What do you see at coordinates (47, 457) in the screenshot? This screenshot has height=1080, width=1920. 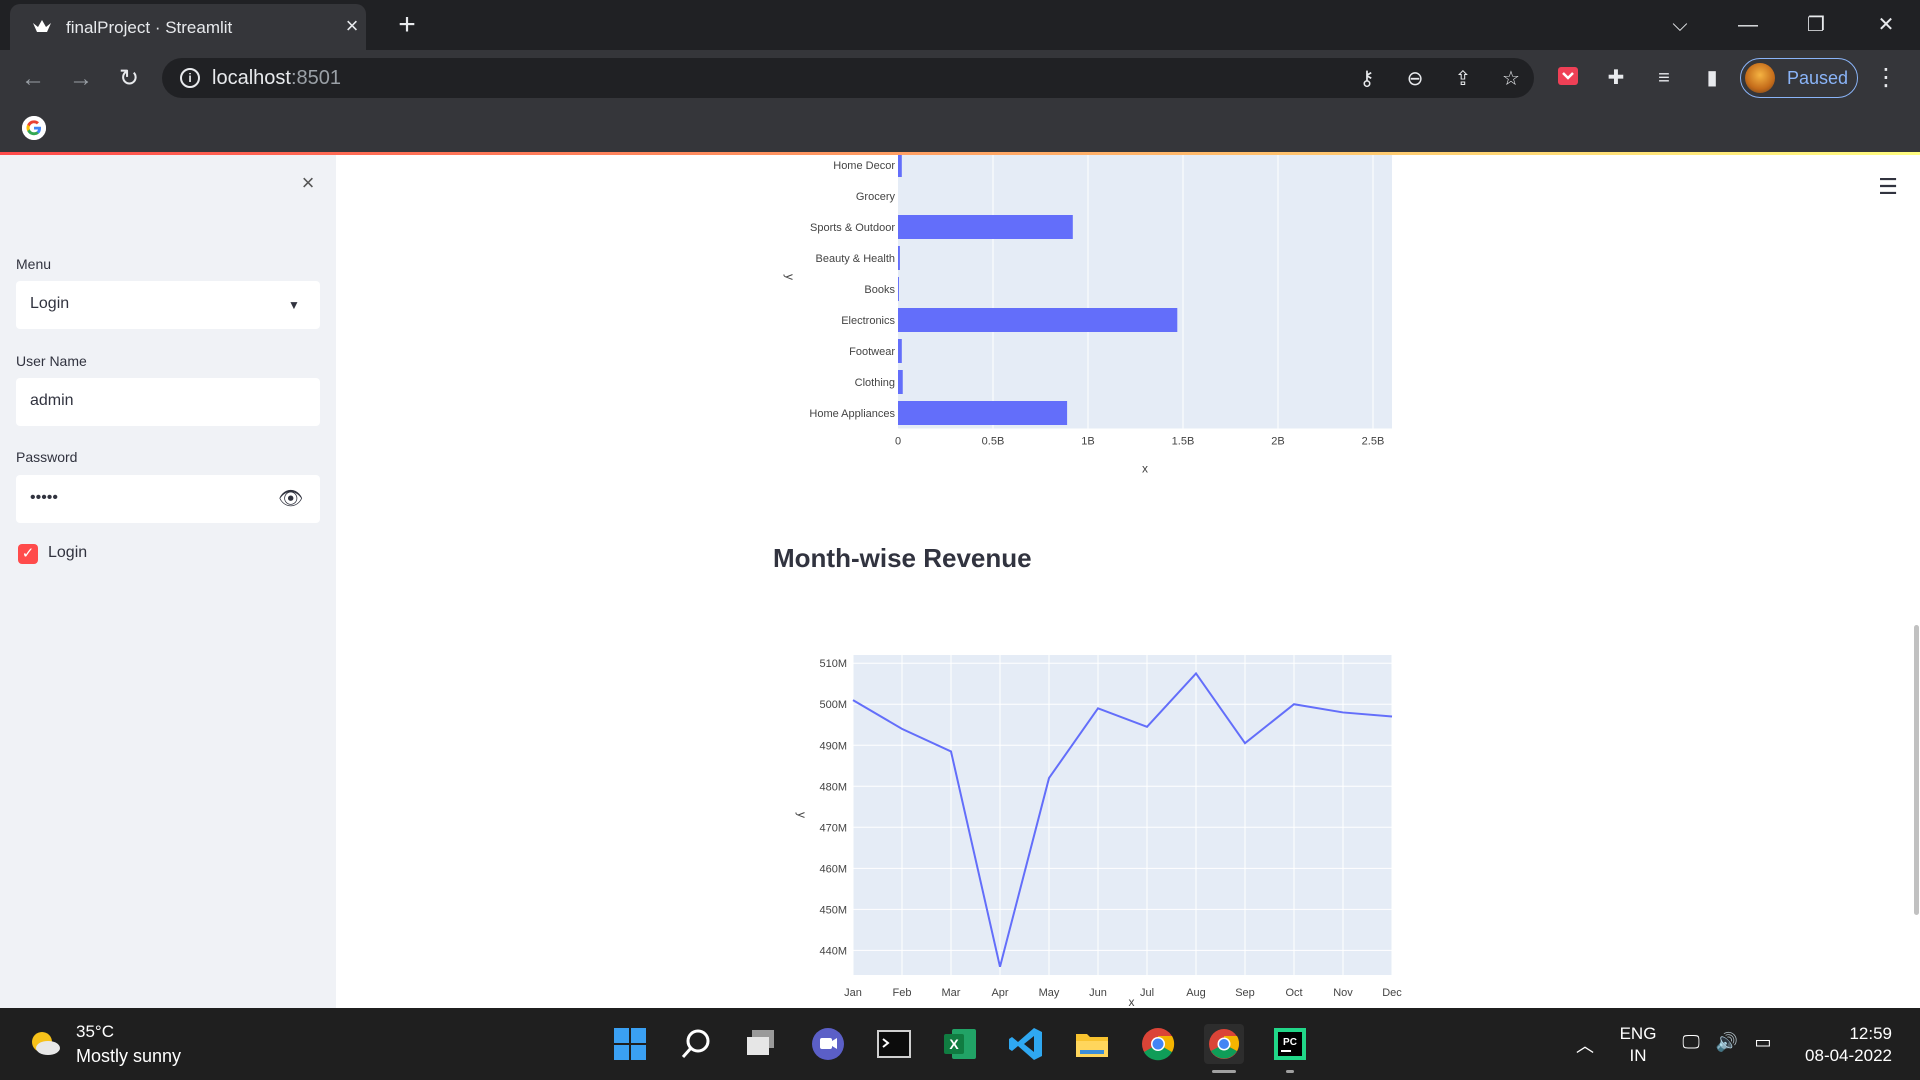 I see `password-label: Password` at bounding box center [47, 457].